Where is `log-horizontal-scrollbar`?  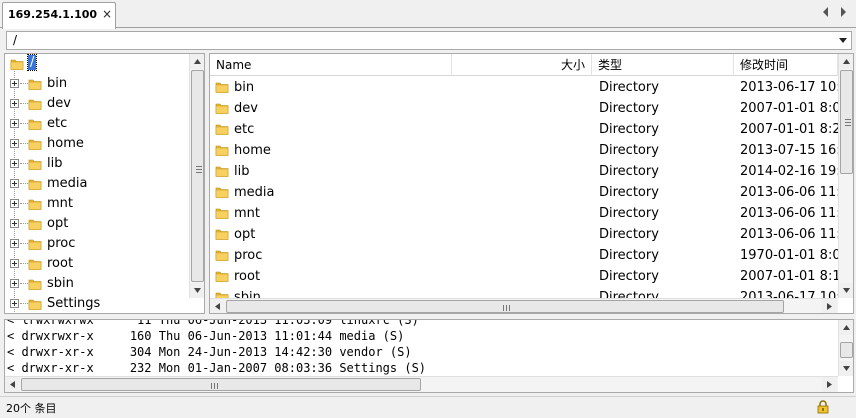 log-horizontal-scrollbar is located at coordinates (421, 384).